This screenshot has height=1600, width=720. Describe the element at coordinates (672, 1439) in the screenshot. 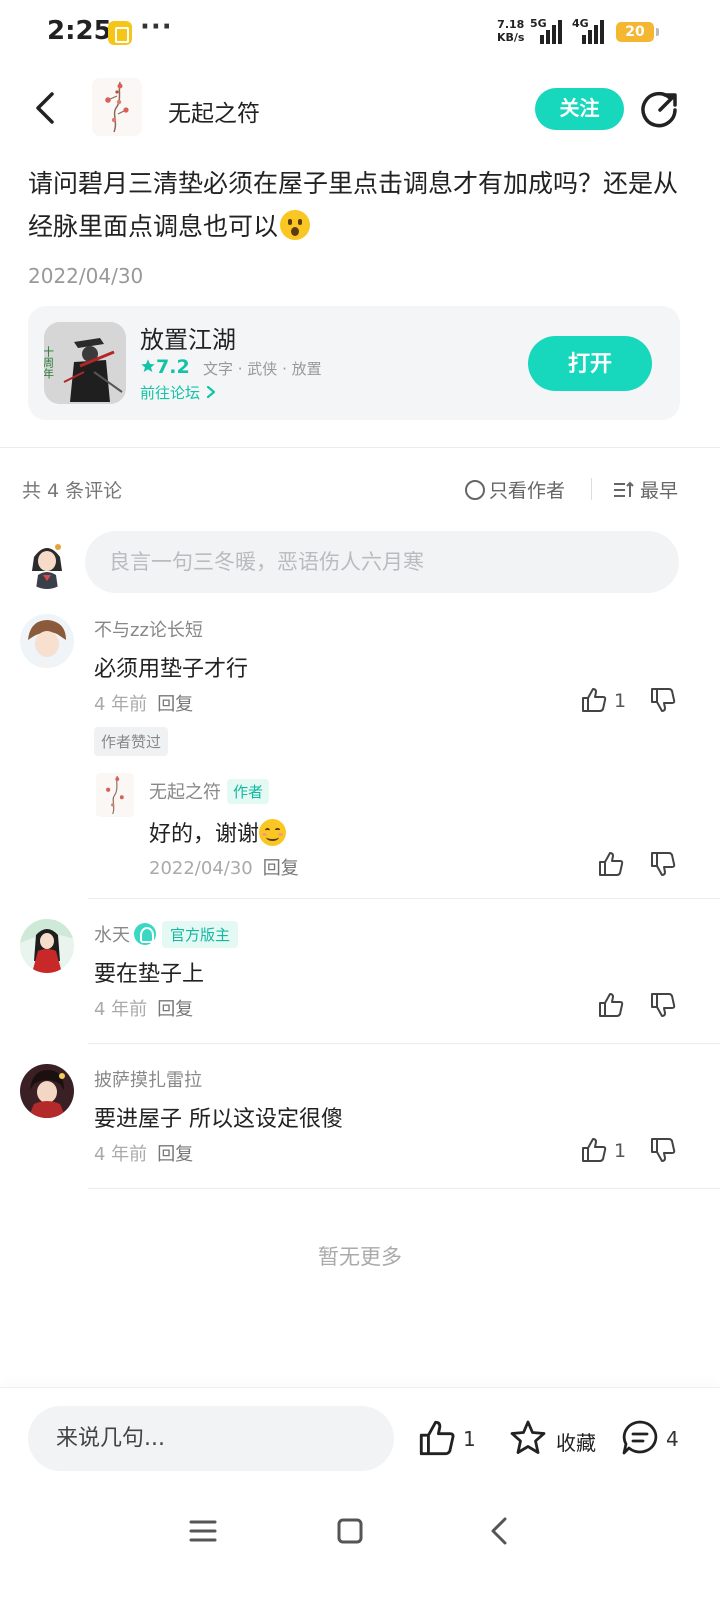

I see `comments-count: 4` at that location.